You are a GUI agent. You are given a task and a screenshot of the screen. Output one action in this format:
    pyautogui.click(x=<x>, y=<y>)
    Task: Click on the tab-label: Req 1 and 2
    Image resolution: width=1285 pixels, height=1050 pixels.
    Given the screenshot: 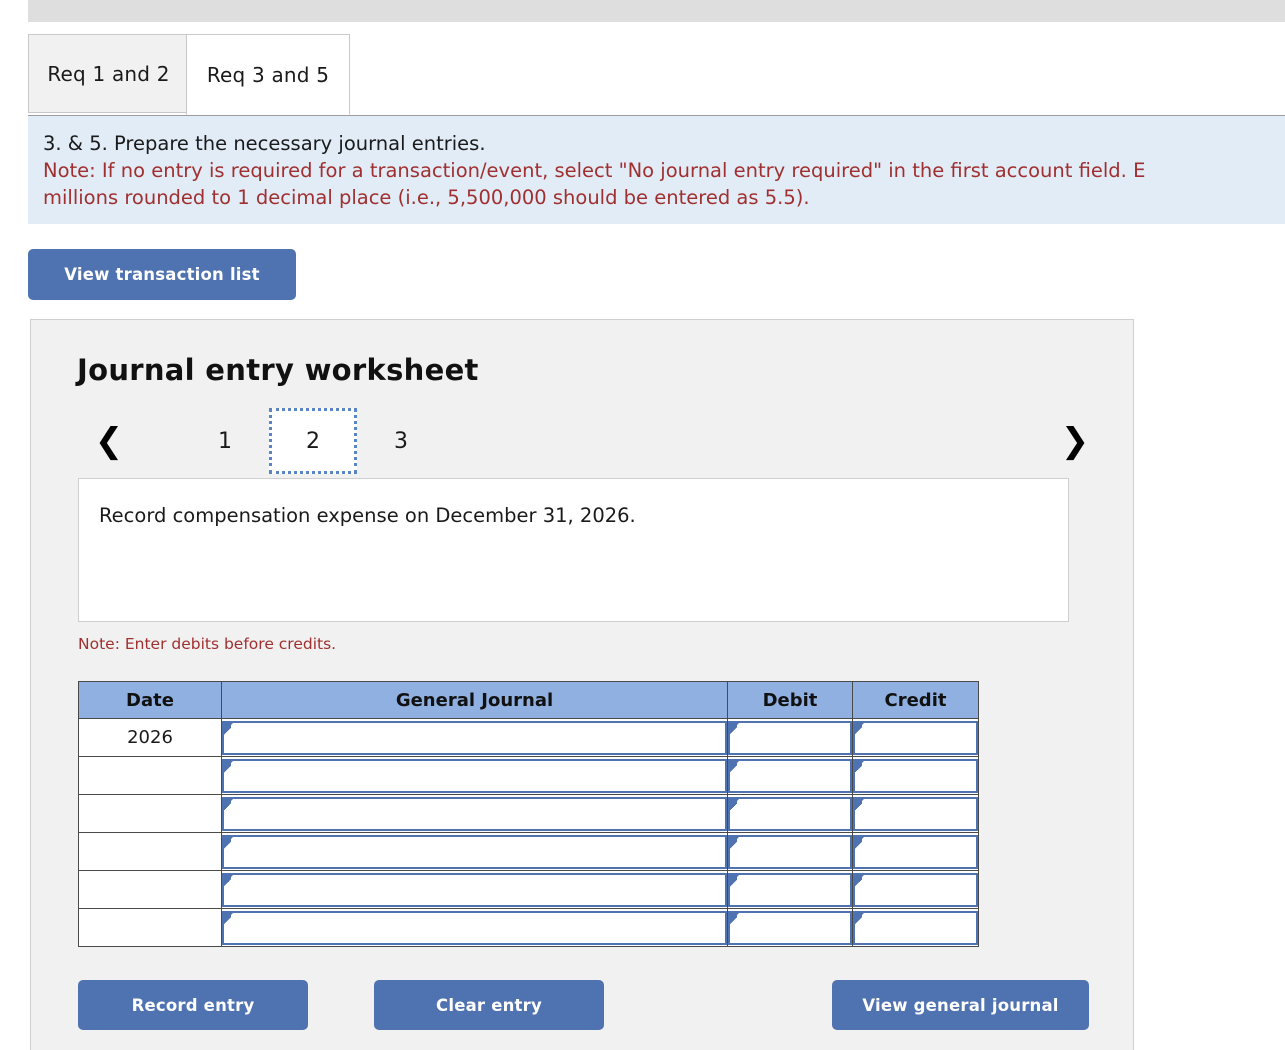 What is the action you would take?
    pyautogui.click(x=108, y=73)
    